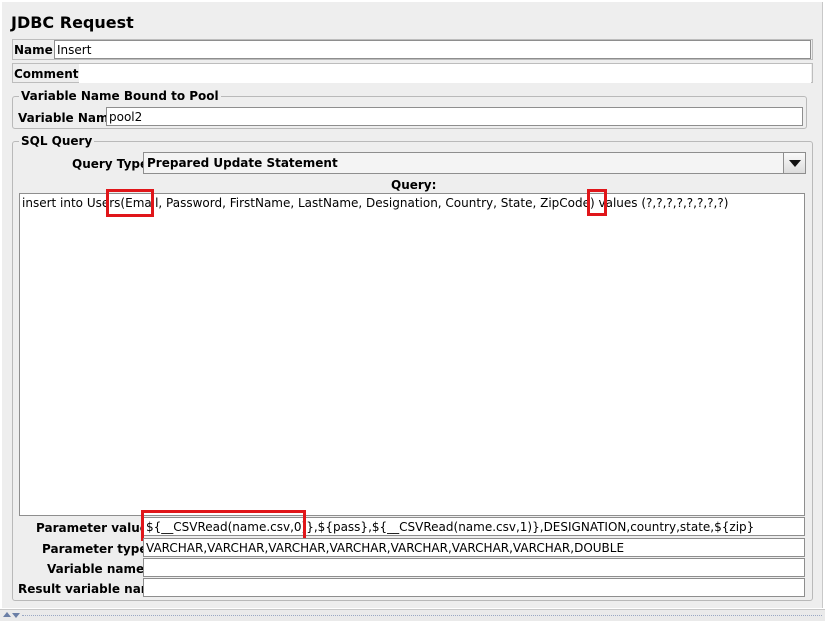 The image size is (825, 621). What do you see at coordinates (432, 49) in the screenshot?
I see `name-field: Insert` at bounding box center [432, 49].